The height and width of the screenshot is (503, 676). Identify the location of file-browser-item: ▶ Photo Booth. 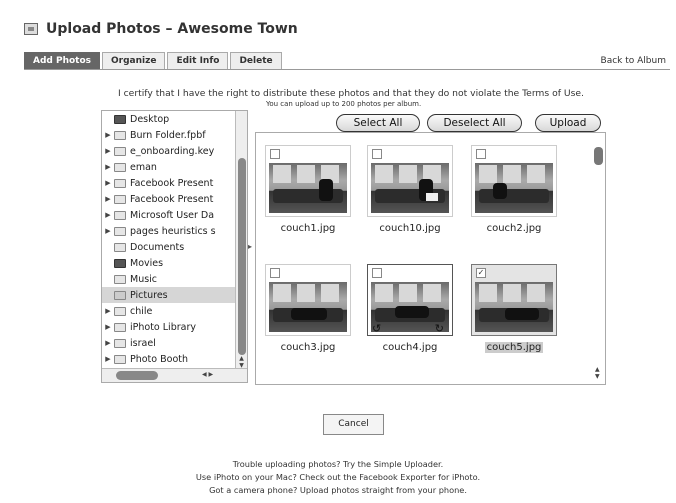
(145, 359).